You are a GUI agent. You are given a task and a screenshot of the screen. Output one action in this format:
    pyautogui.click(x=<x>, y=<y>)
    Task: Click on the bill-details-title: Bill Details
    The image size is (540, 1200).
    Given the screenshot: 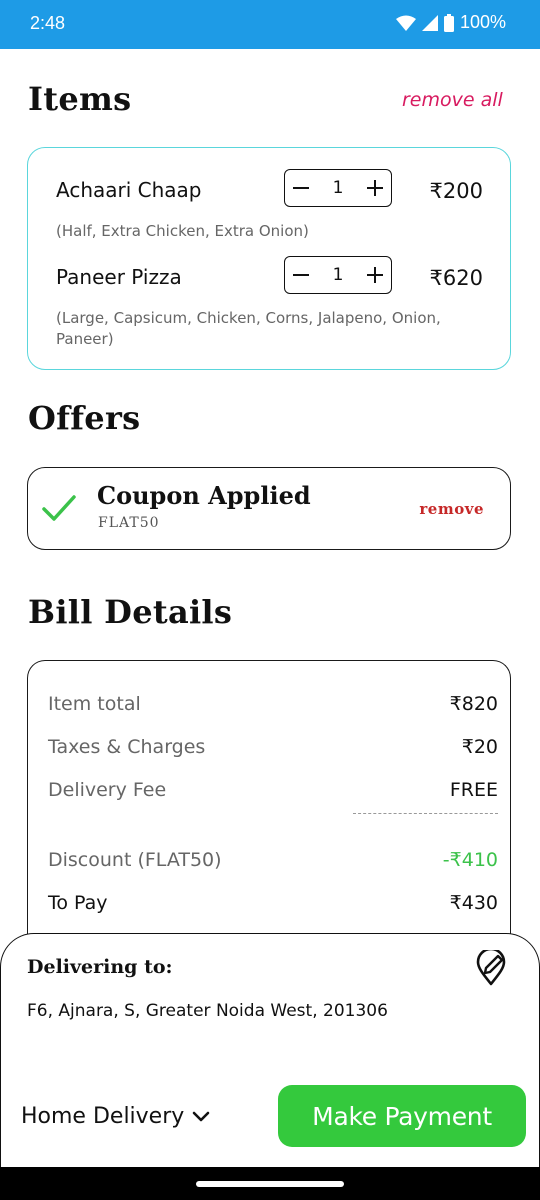 What is the action you would take?
    pyautogui.click(x=130, y=612)
    